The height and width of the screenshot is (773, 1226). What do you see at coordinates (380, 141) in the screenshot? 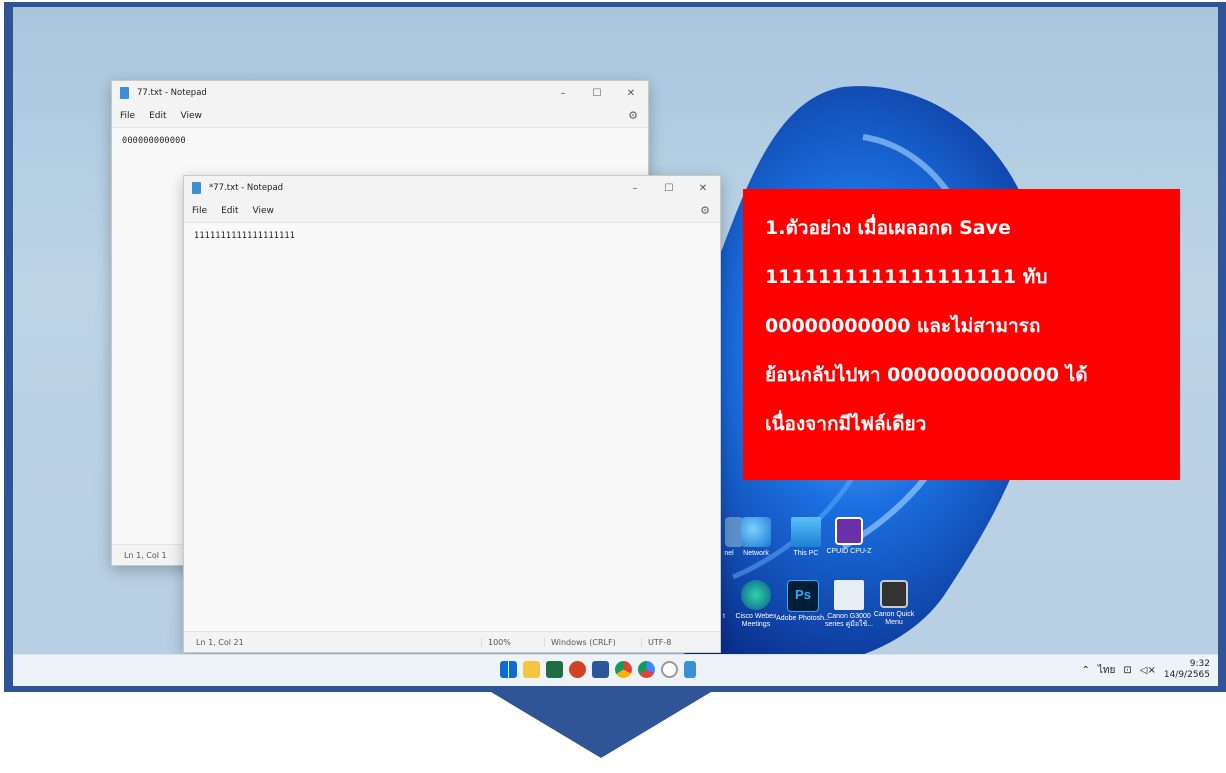
I see `text-editor: 000000000000` at bounding box center [380, 141].